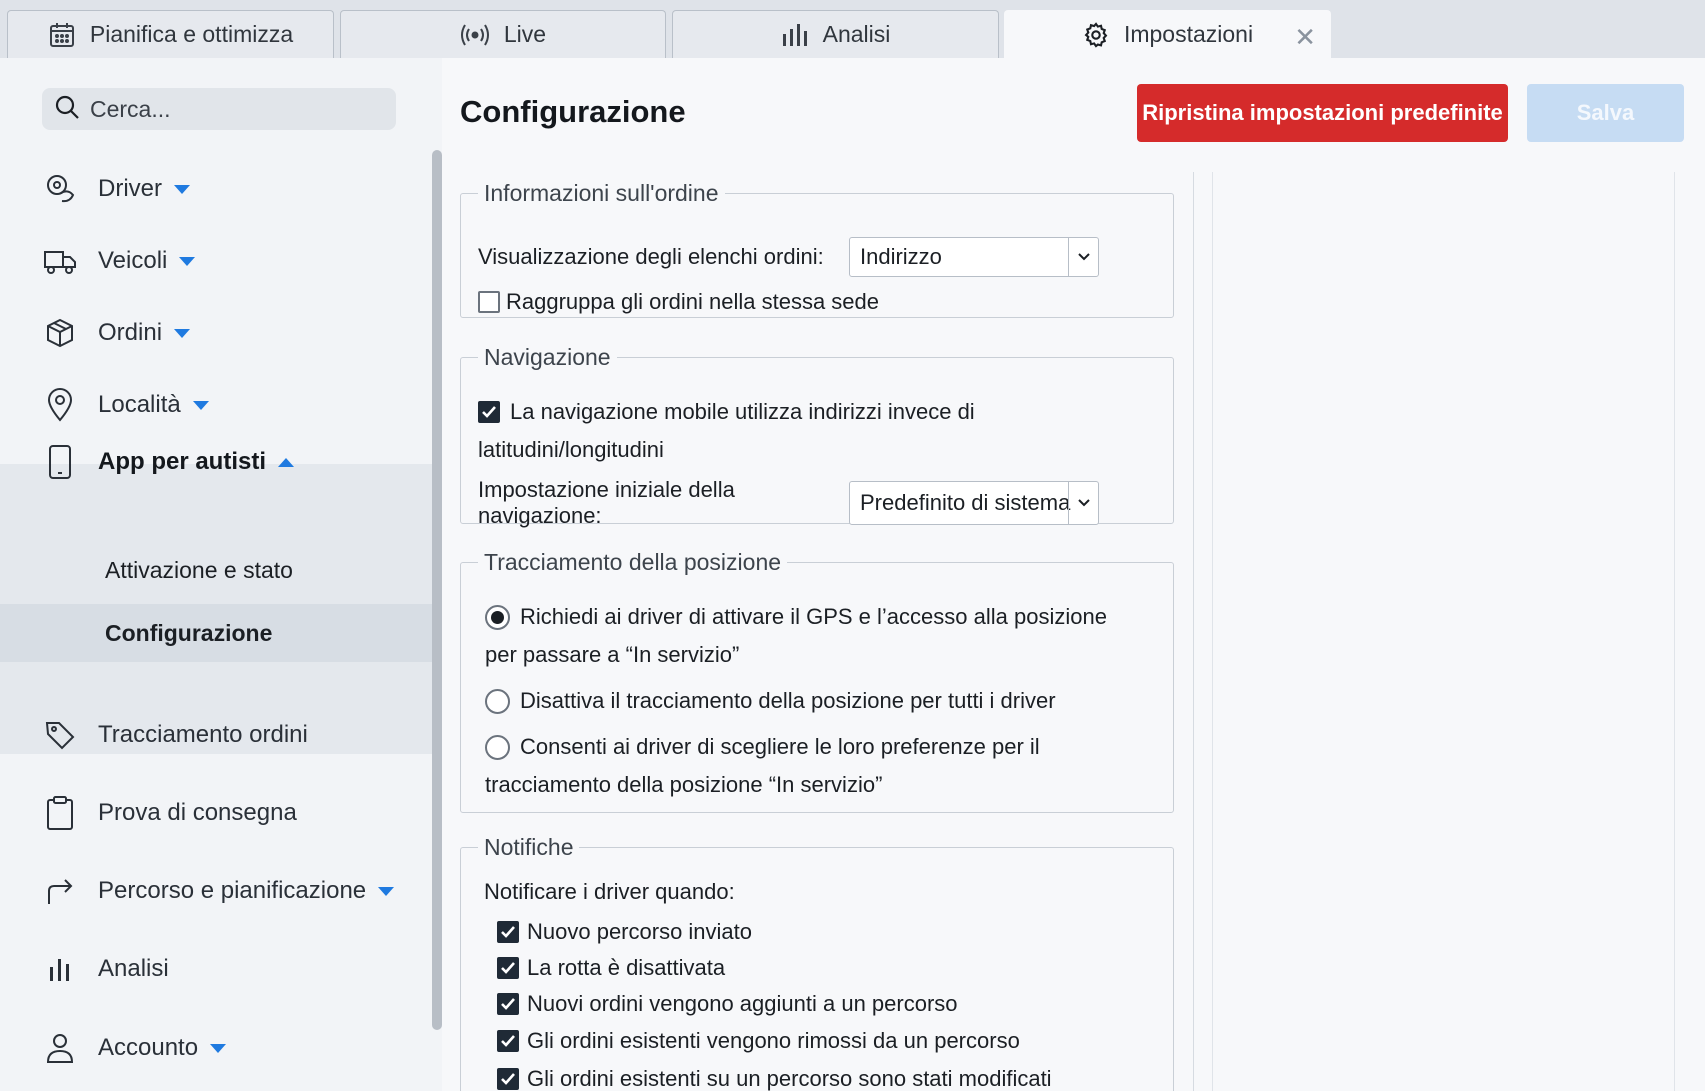  I want to click on search-input, so click(230, 109).